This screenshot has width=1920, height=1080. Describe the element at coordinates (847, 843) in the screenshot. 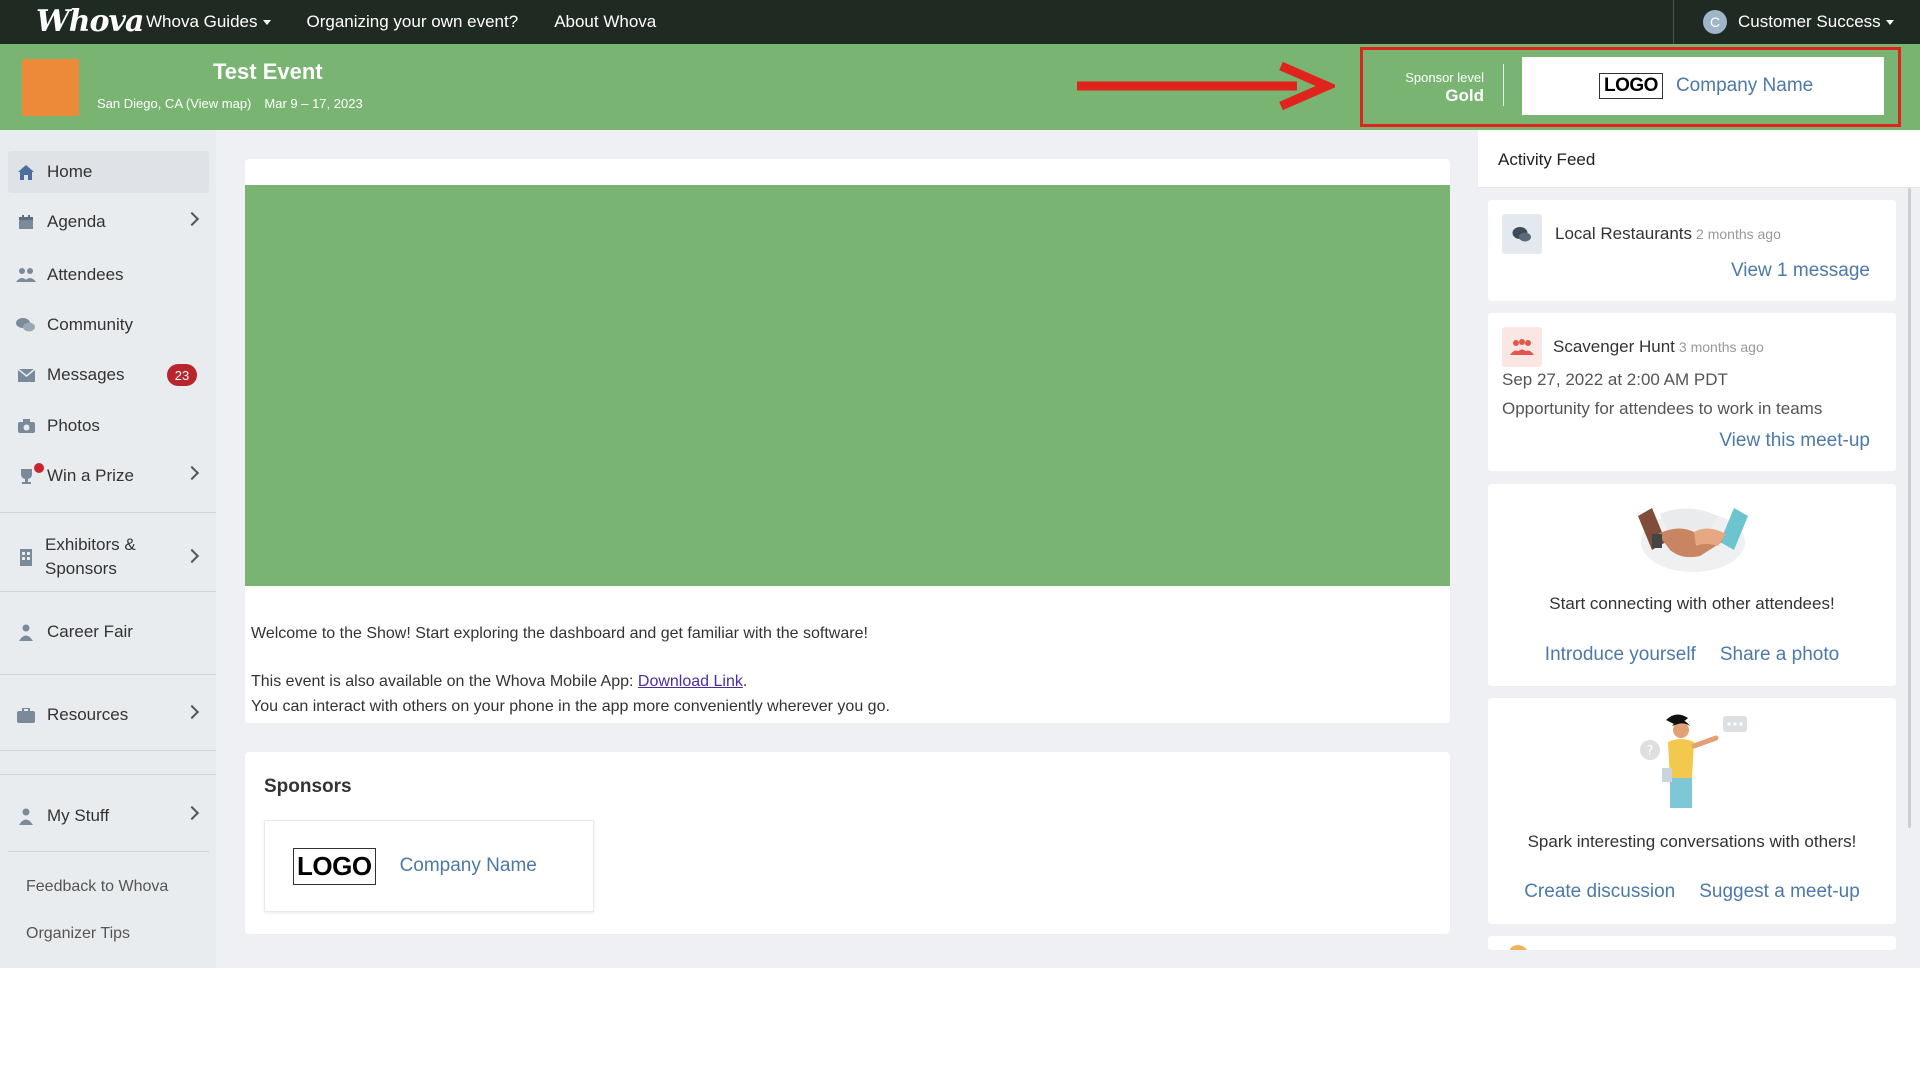

I see `sponsors-section: Sponsors LOGO Company Name` at that location.